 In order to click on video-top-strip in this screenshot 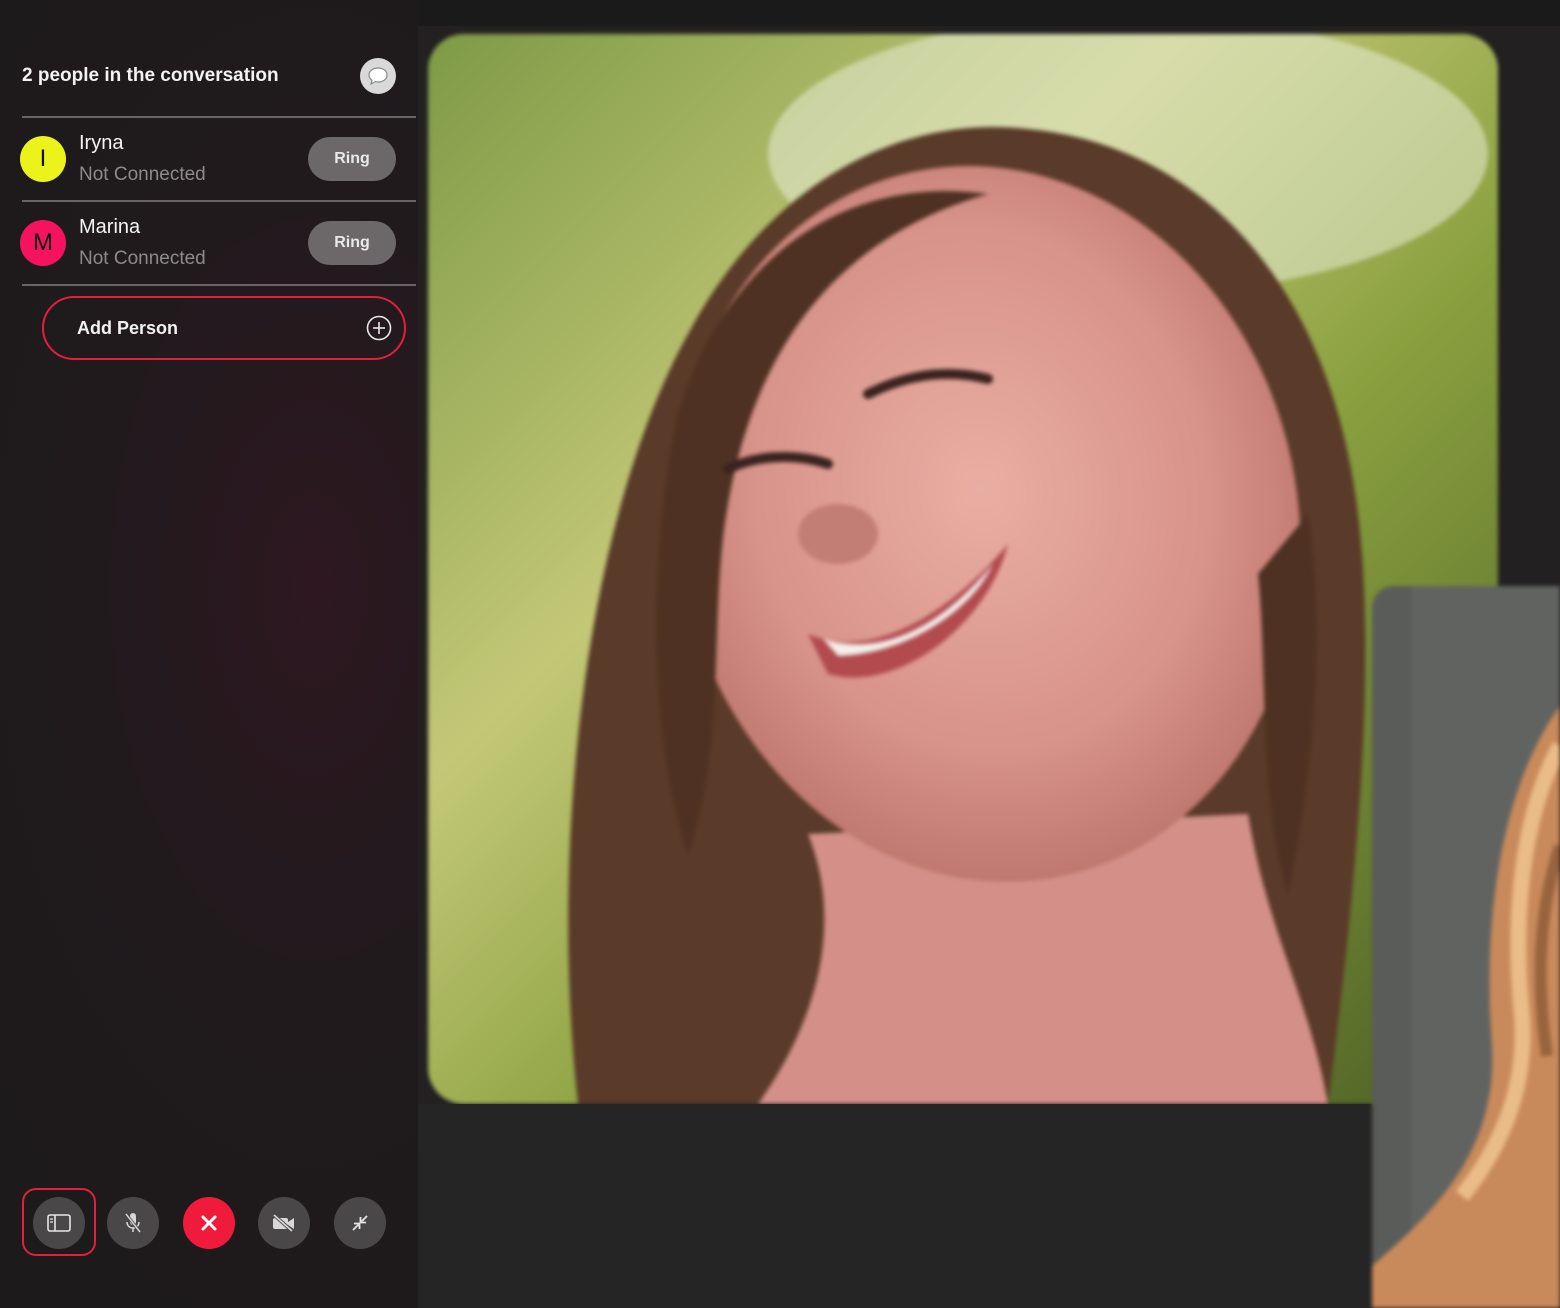, I will do `click(989, 13)`.